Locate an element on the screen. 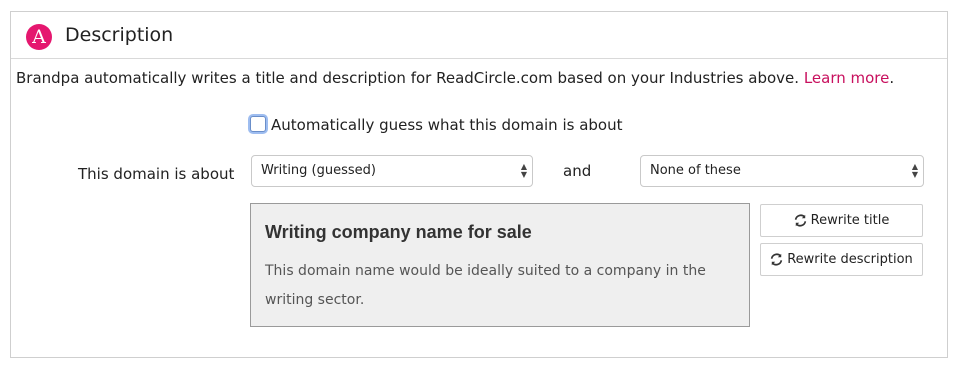 The height and width of the screenshot is (375, 963). rewrite-description-button: Rewrite description is located at coordinates (841, 259).